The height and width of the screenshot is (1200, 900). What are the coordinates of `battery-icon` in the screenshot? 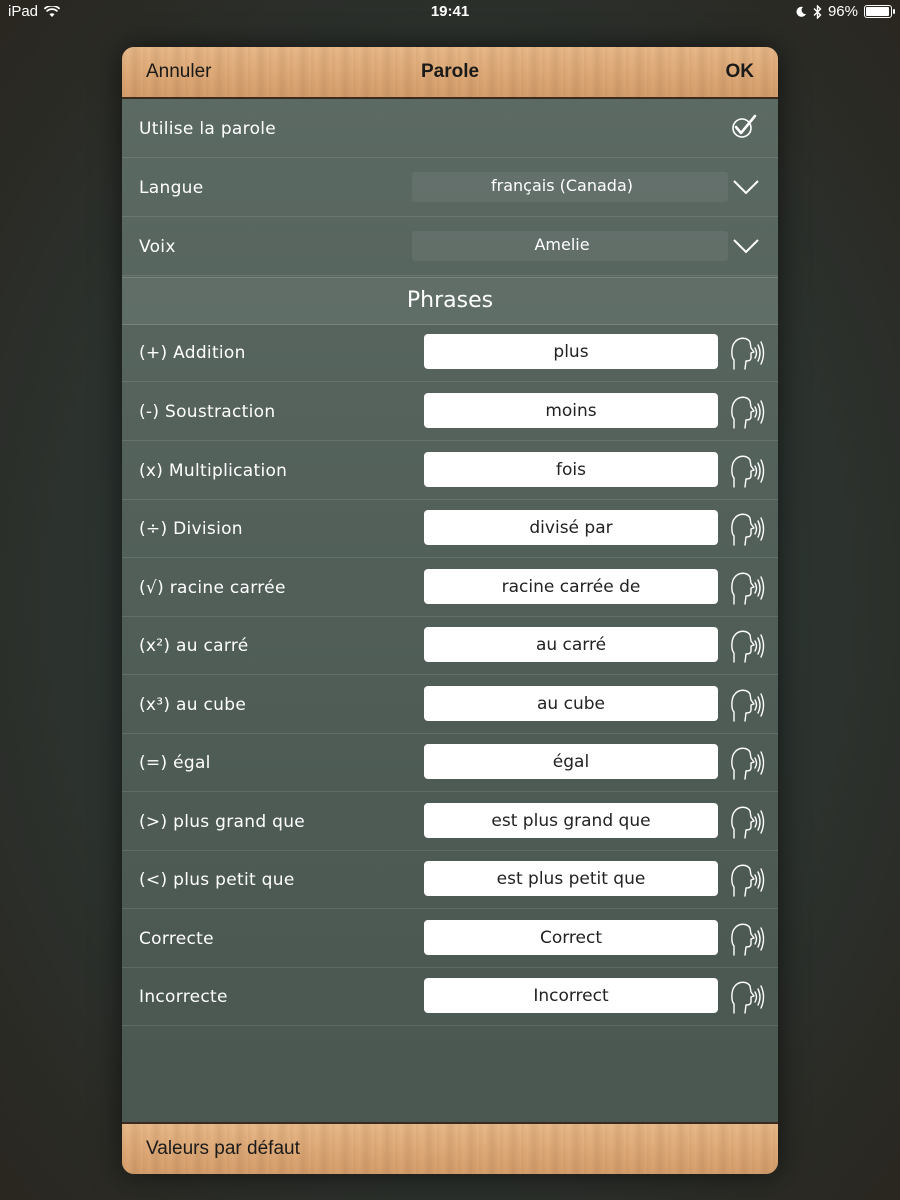 It's located at (879, 11).